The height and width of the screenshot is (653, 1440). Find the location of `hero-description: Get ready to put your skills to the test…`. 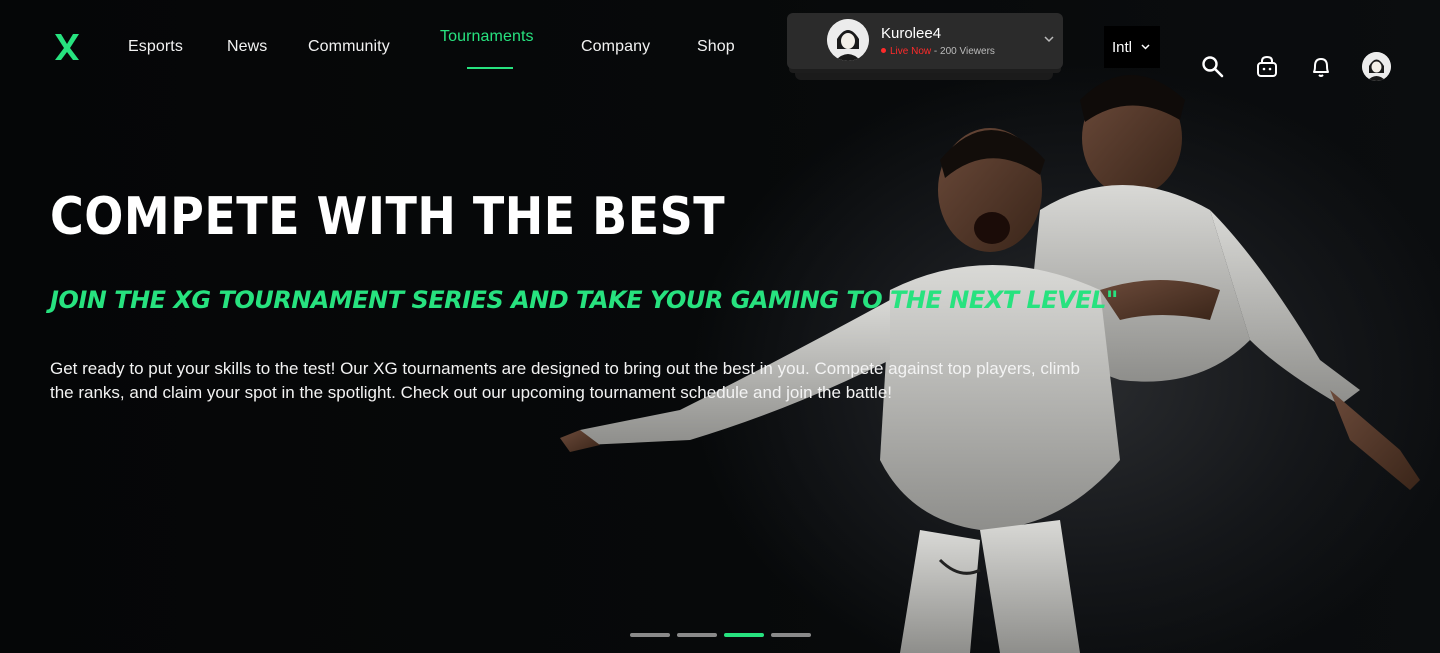

hero-description: Get ready to put your skills to the test… is located at coordinates (565, 380).